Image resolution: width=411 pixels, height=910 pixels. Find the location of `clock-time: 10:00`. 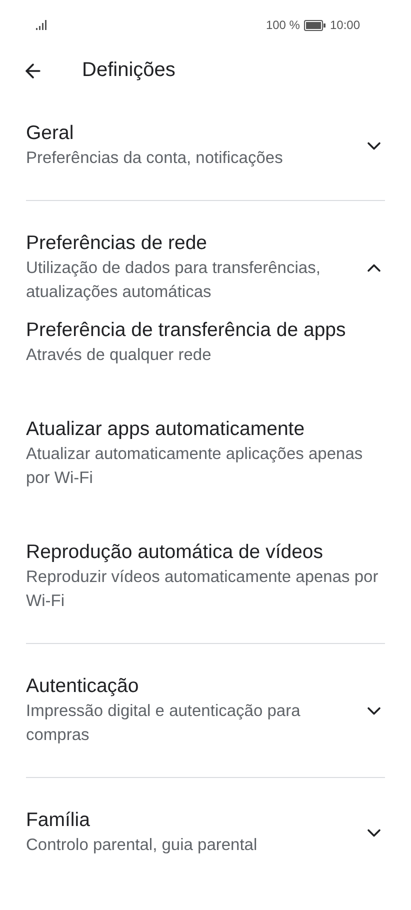

clock-time: 10:00 is located at coordinates (345, 25).